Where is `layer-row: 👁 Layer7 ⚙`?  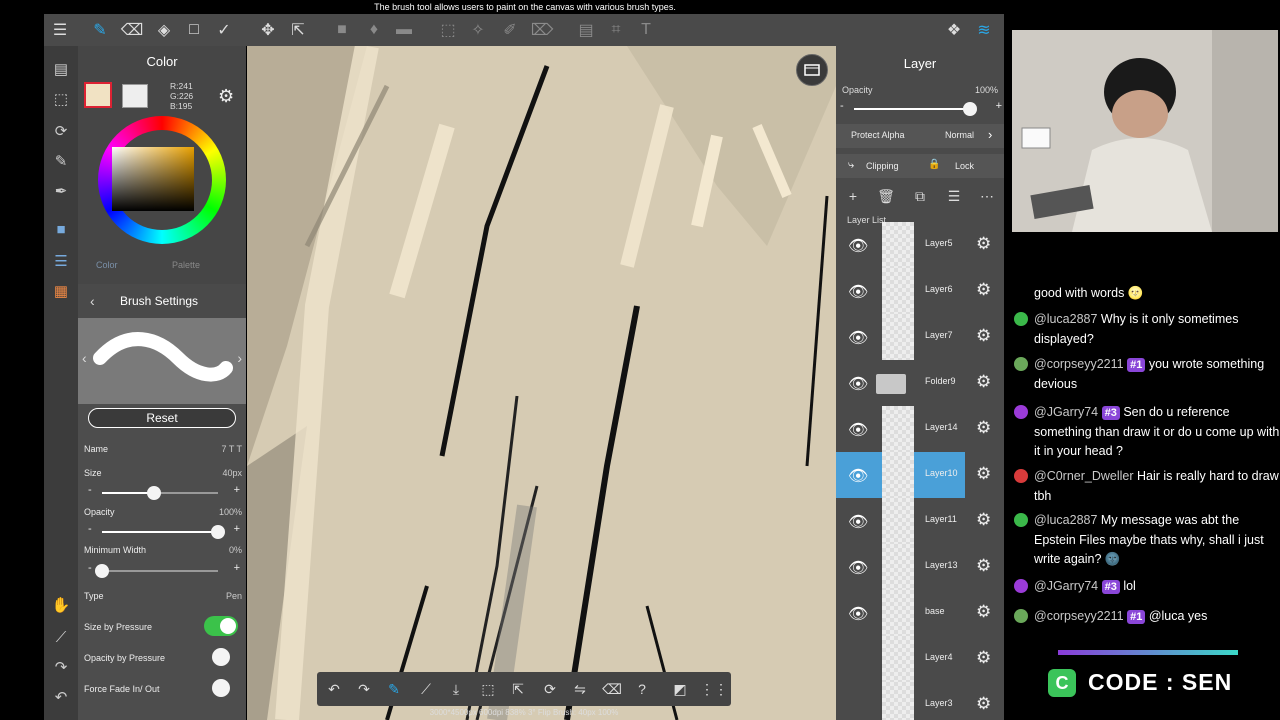 layer-row: 👁 Layer7 ⚙ is located at coordinates (920, 337).